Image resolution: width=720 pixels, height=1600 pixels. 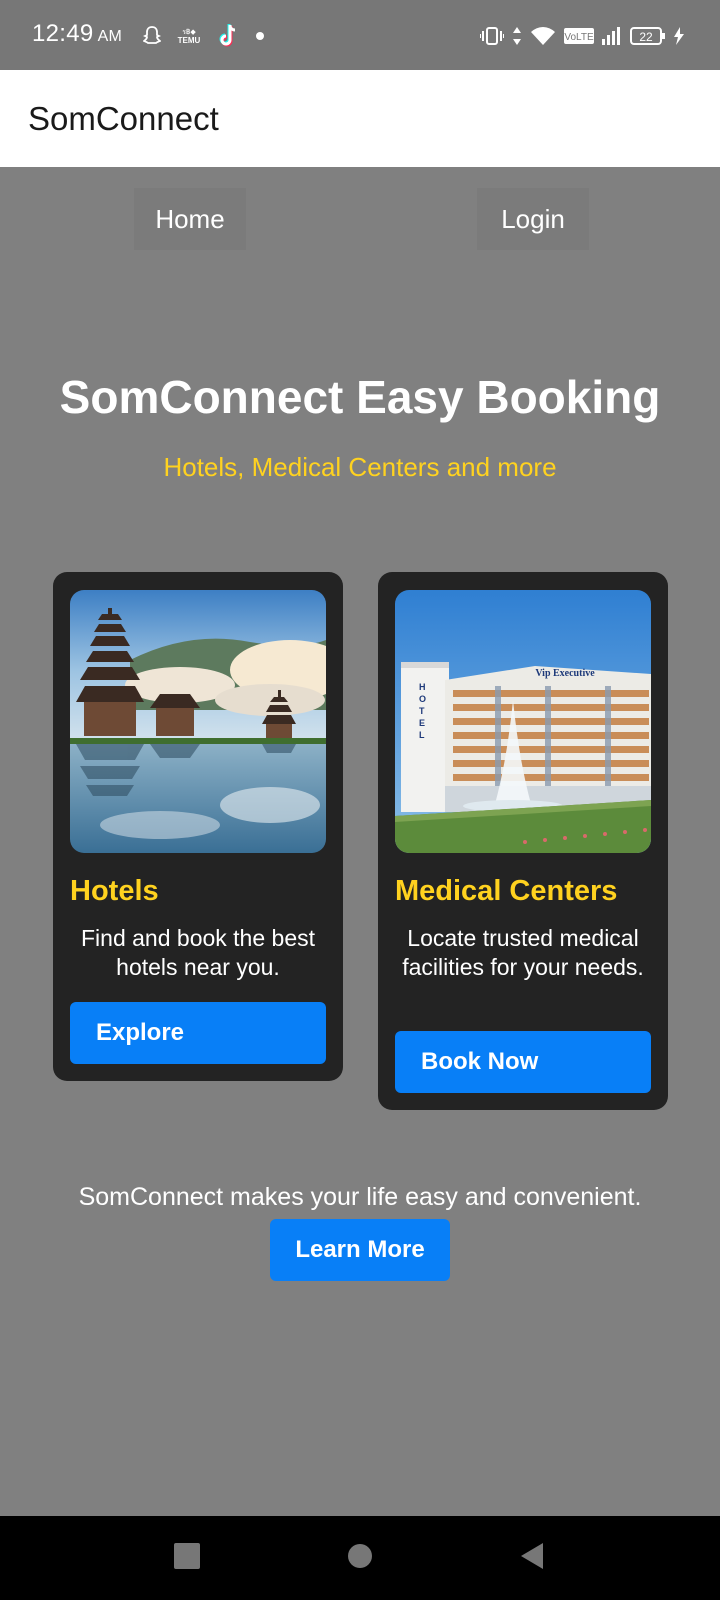 I want to click on snapchat-icon, so click(x=152, y=36).